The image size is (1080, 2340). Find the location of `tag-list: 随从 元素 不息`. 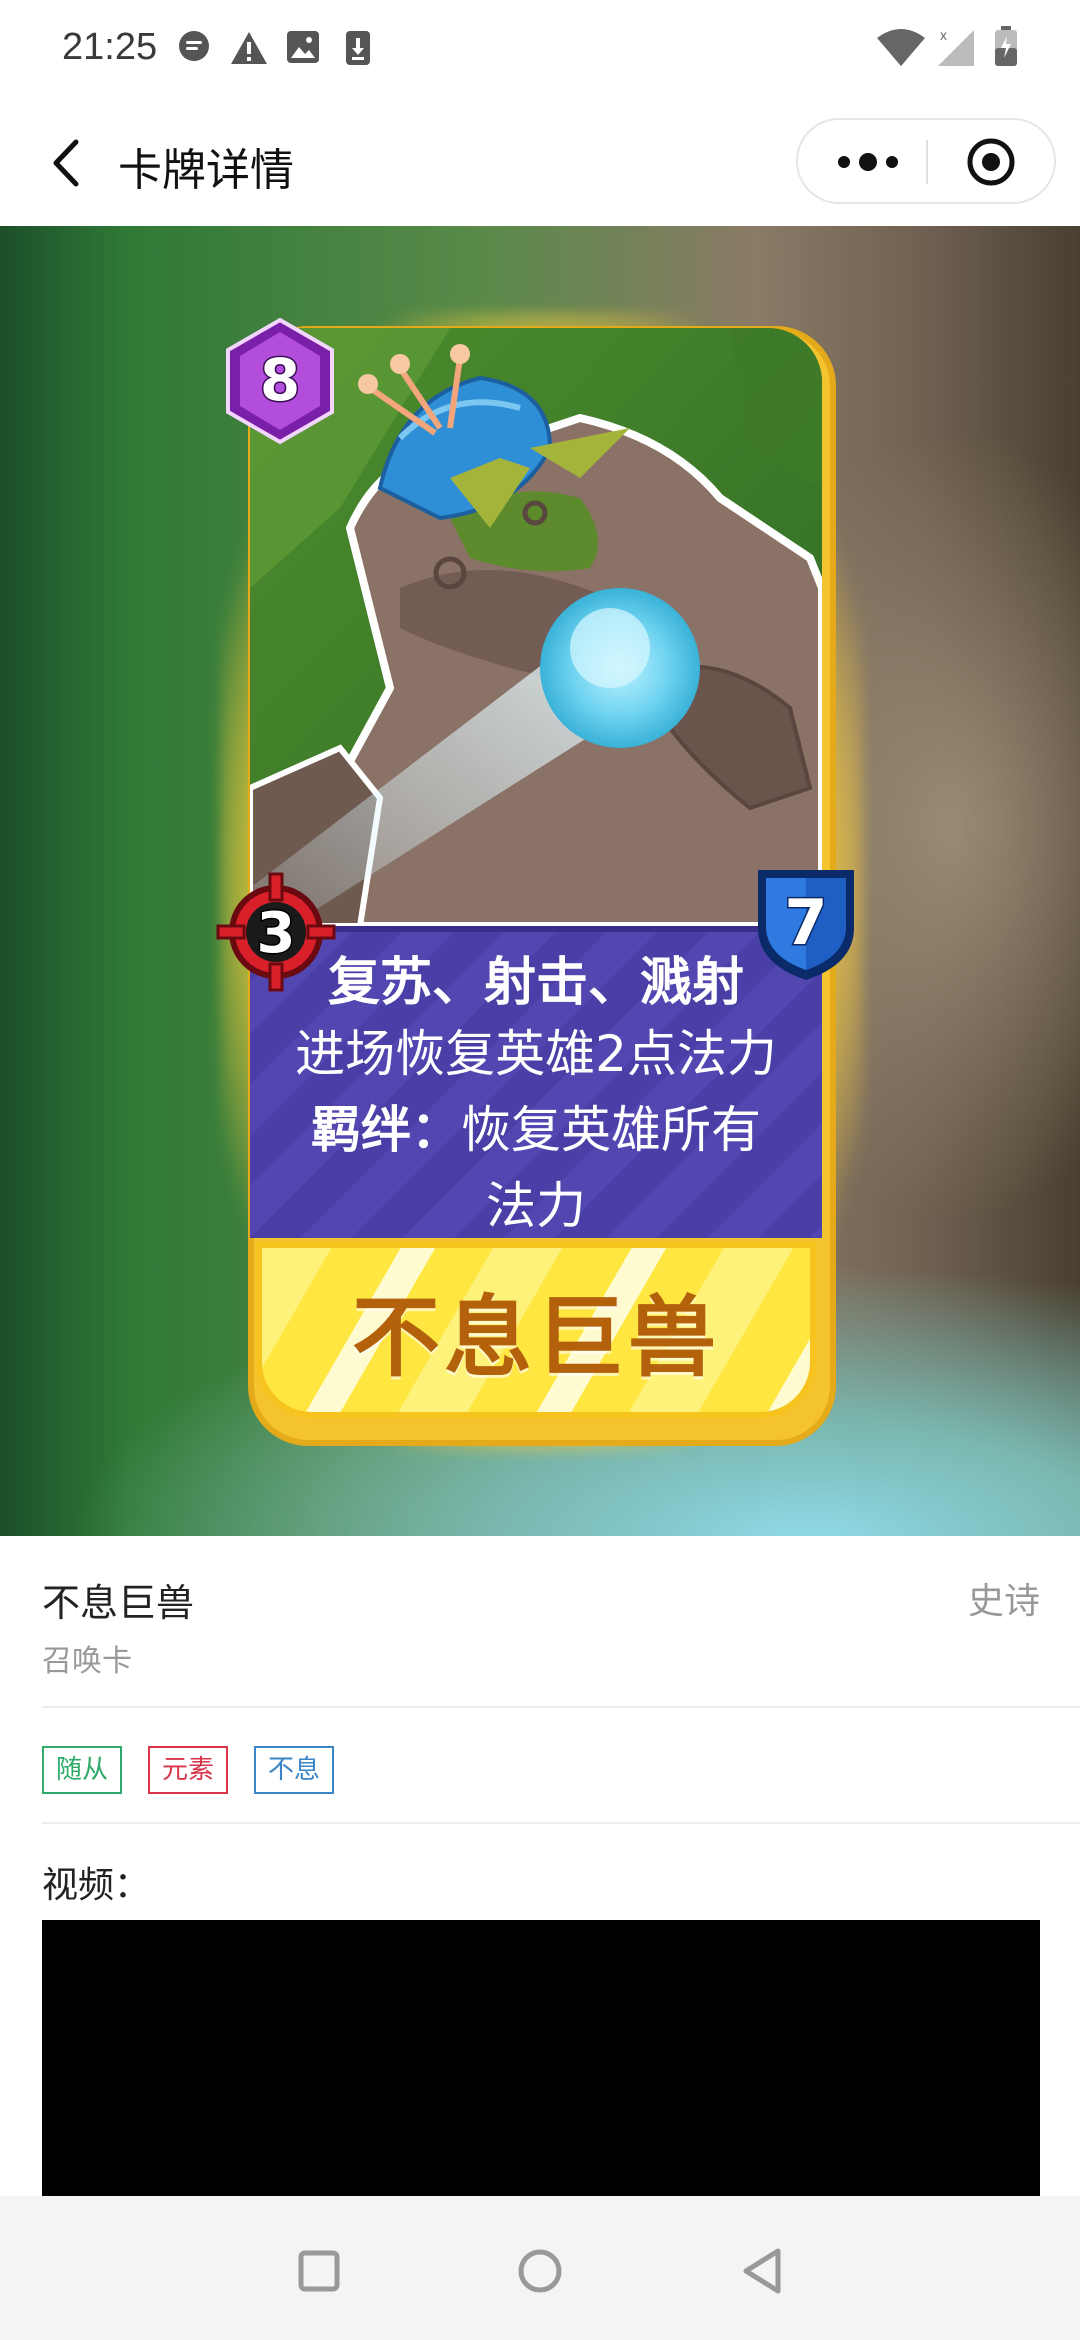

tag-list: 随从 元素 不息 is located at coordinates (188, 1770).